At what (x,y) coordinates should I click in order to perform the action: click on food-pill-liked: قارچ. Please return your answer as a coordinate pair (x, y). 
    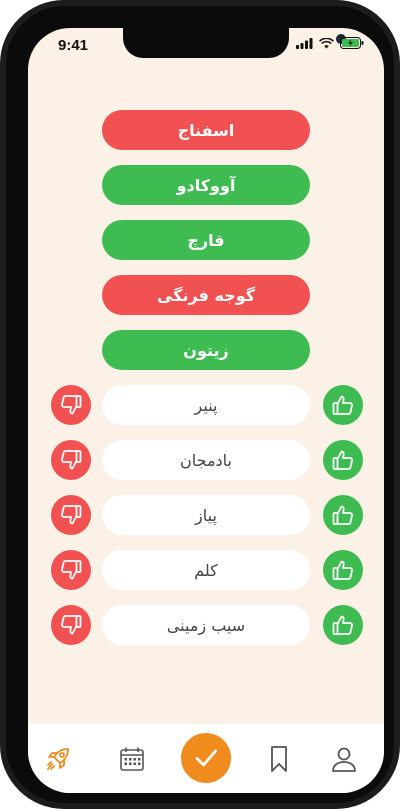
    Looking at the image, I should click on (206, 240).